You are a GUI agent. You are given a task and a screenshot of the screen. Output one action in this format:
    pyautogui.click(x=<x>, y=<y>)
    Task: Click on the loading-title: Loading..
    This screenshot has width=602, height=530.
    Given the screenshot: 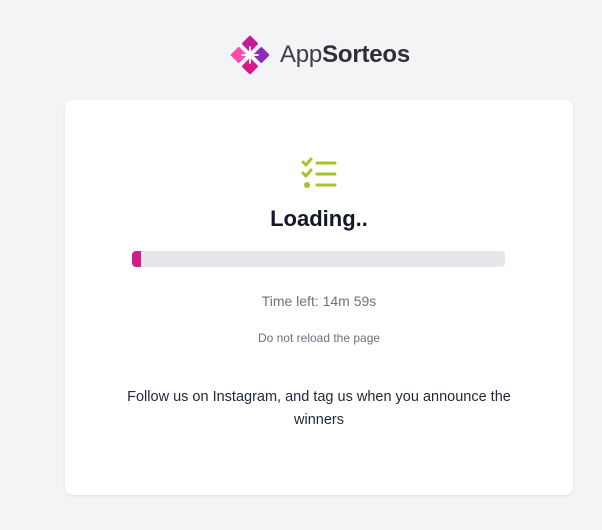 What is the action you would take?
    pyautogui.click(x=319, y=218)
    